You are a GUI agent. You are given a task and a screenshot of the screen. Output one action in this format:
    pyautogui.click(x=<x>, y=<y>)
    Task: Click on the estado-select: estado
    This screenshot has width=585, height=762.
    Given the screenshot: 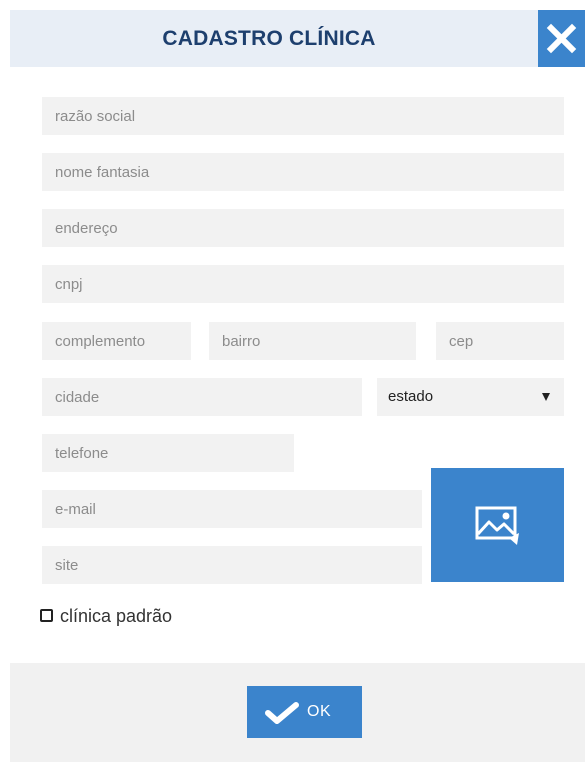 What is the action you would take?
    pyautogui.click(x=470, y=397)
    